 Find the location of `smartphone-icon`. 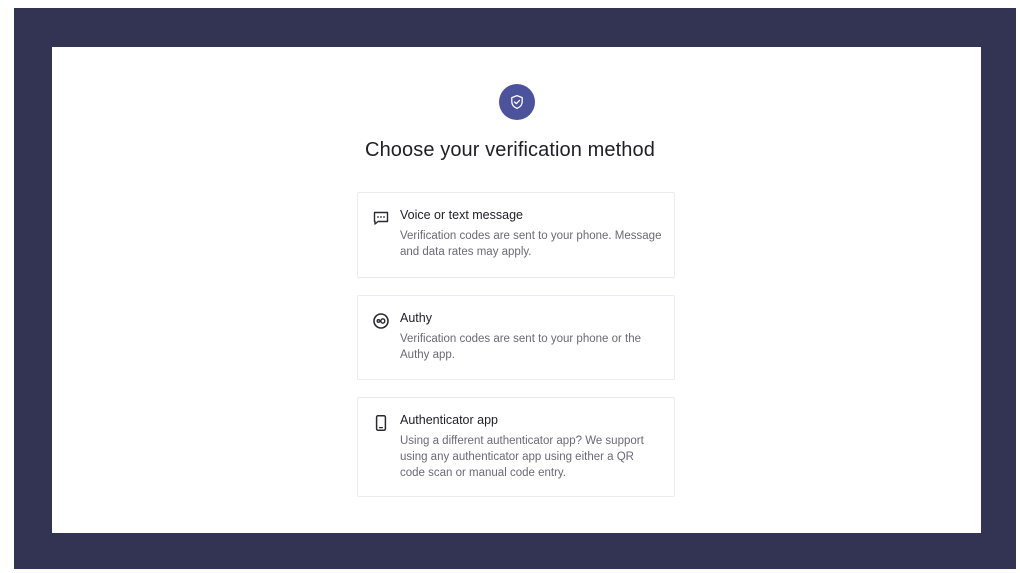

smartphone-icon is located at coordinates (381, 423).